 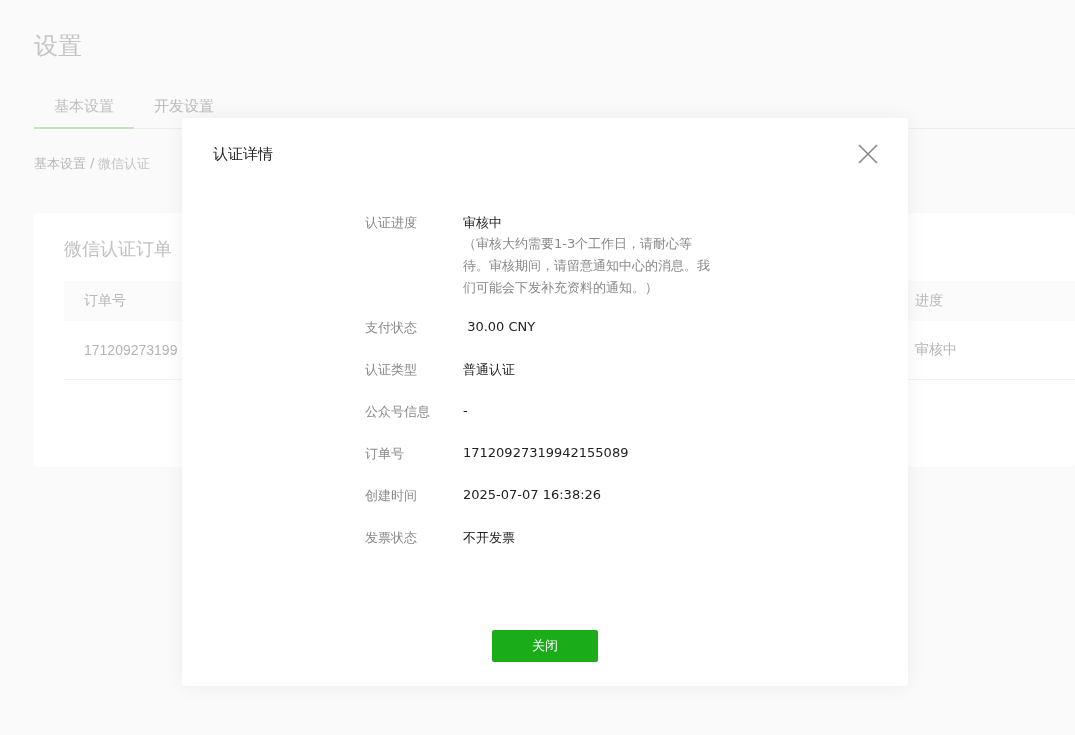 What do you see at coordinates (131, 350) in the screenshot?
I see `table-cell-text: 171209273199` at bounding box center [131, 350].